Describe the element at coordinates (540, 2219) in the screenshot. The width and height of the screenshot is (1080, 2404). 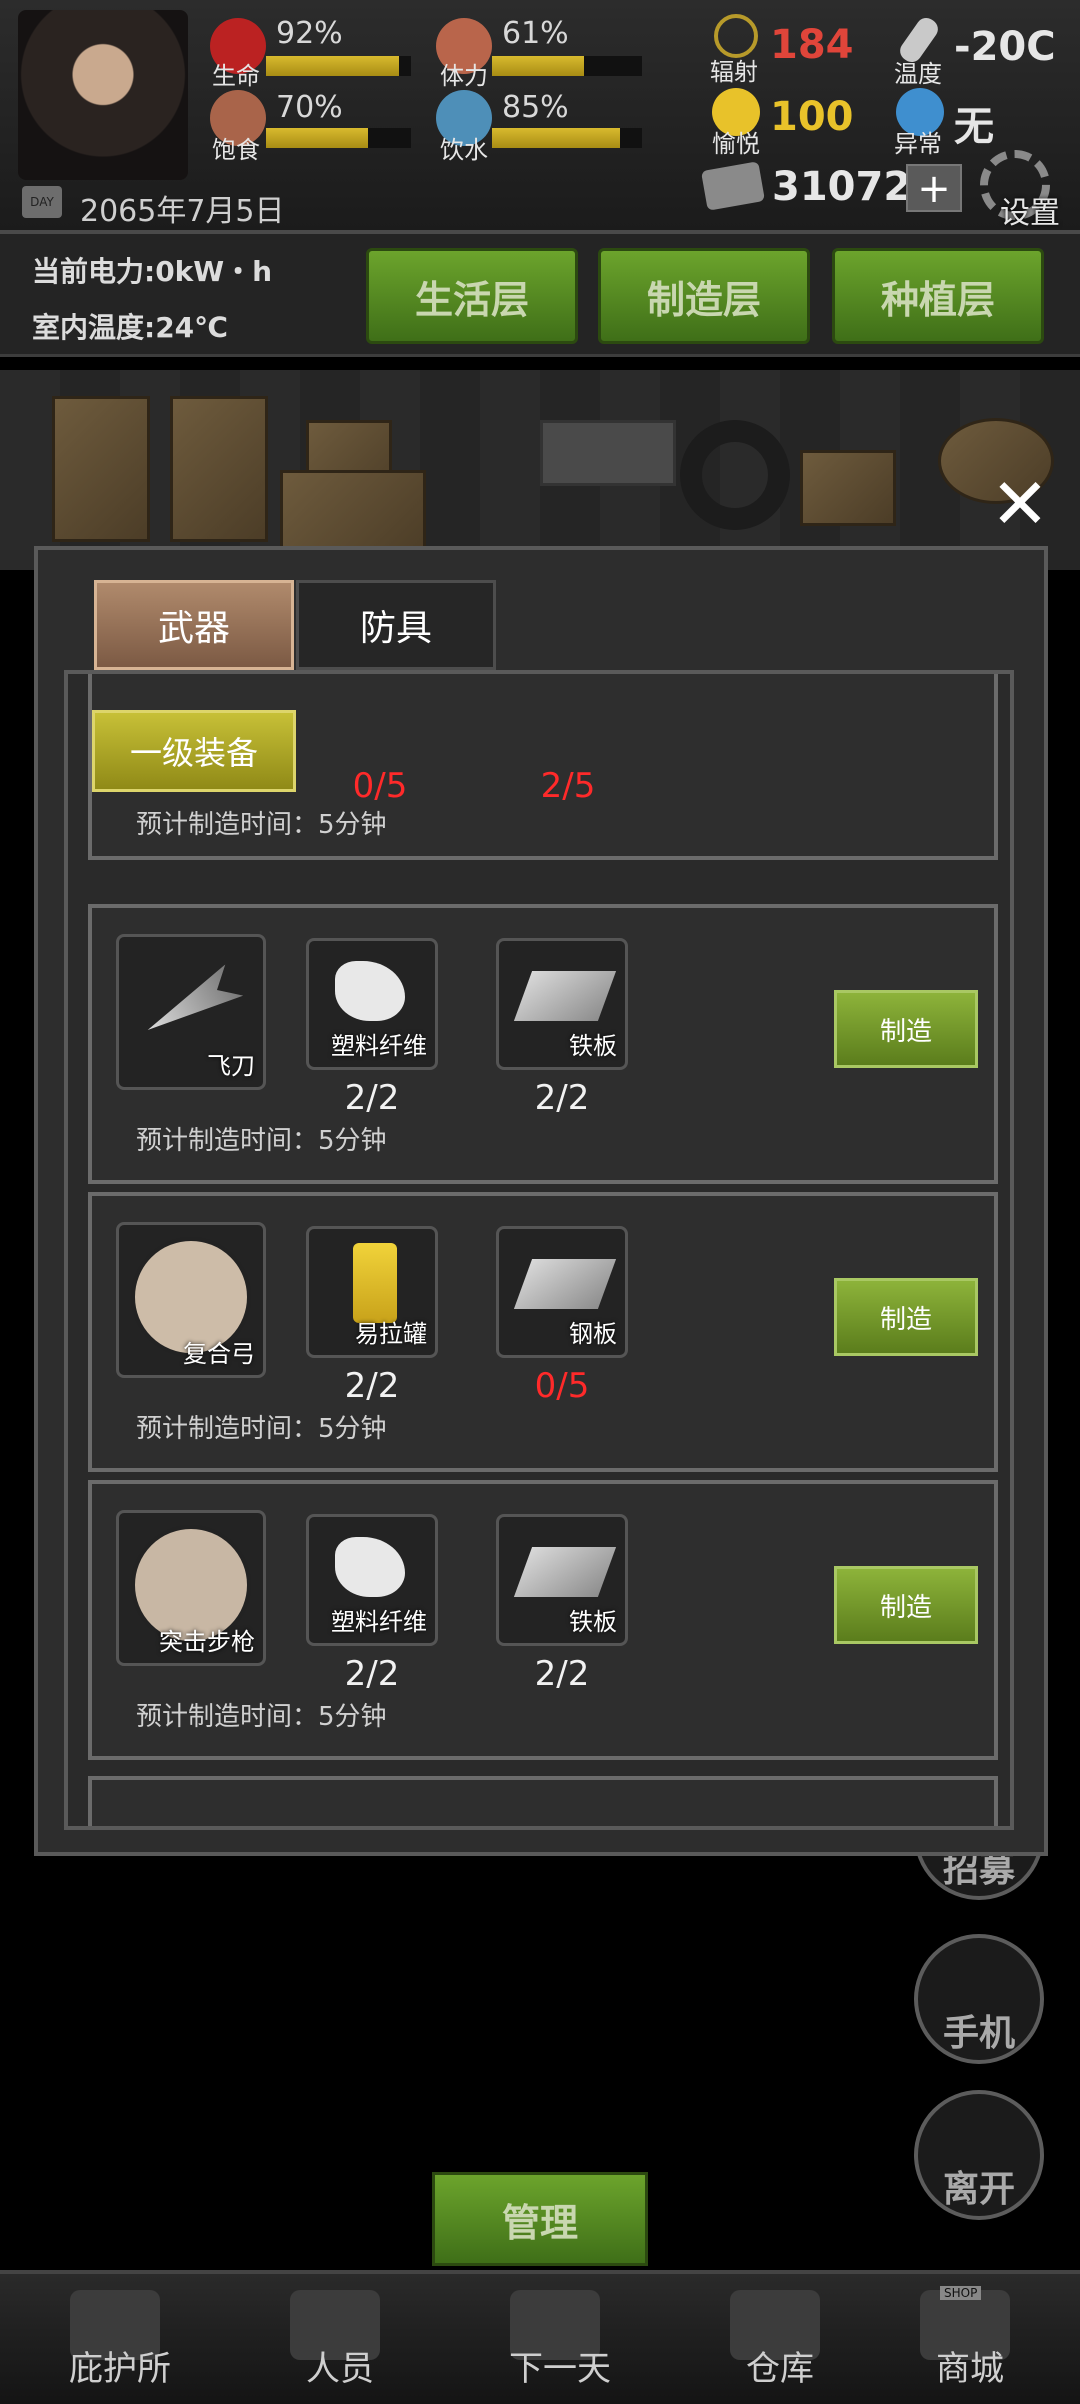
I see `manage-button: 管理` at that location.